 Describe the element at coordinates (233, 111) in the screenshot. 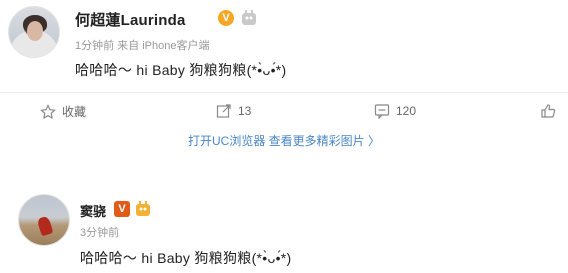

I see `retweet-button: 13` at that location.